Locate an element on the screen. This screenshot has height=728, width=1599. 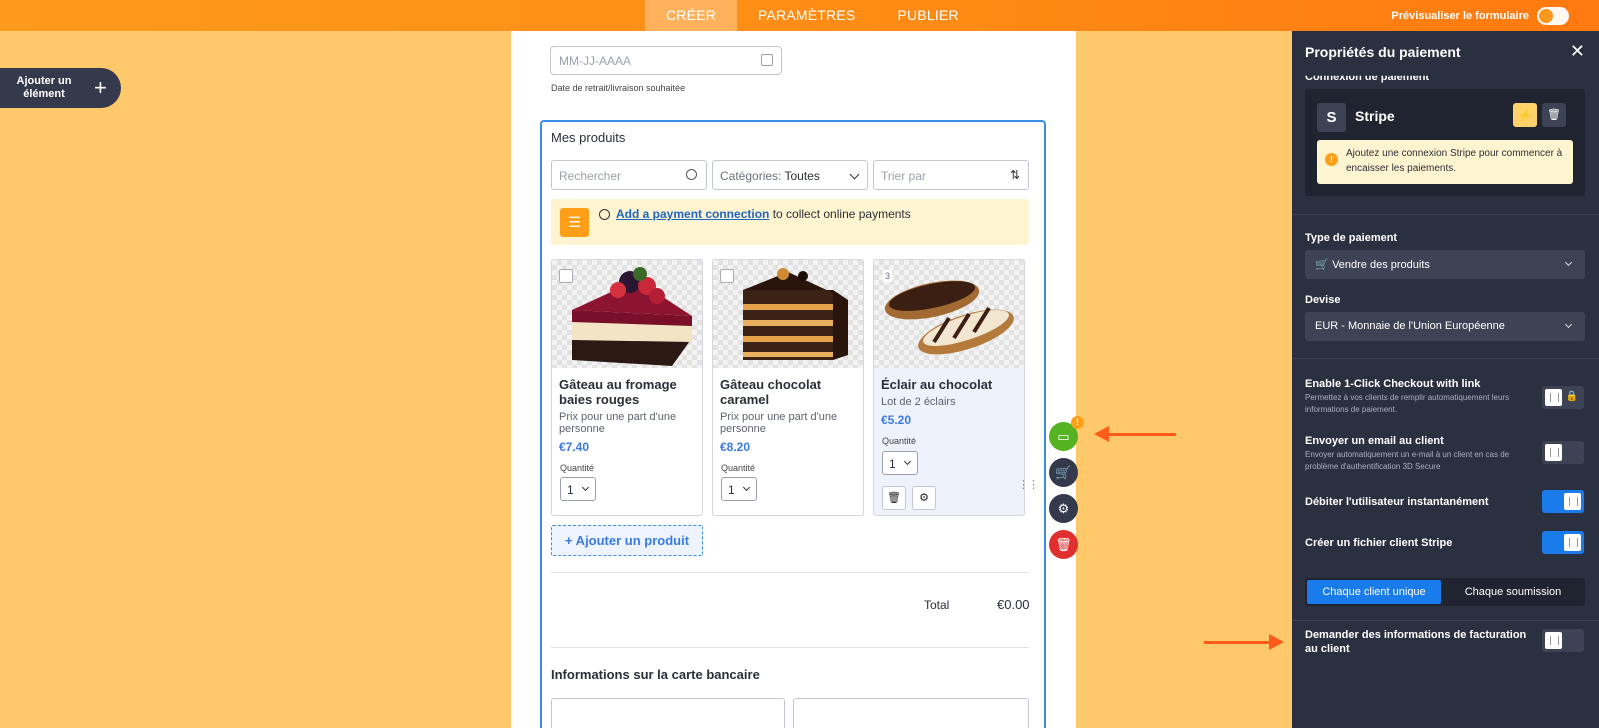
credit-card-icon: ▭ is located at coordinates (1063, 436).